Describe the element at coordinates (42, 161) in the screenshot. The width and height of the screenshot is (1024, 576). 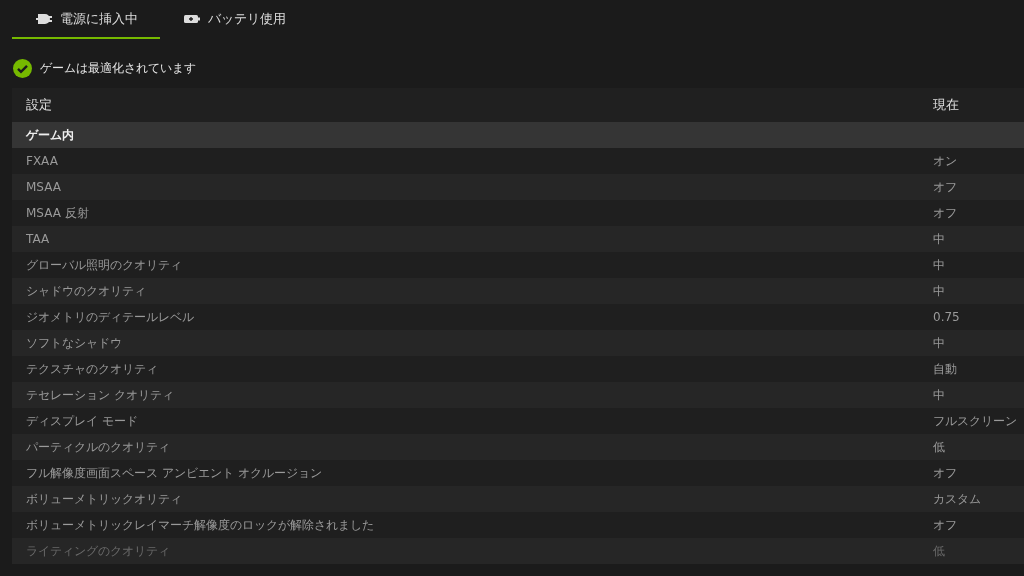
I see `setting-name: FXAA` at that location.